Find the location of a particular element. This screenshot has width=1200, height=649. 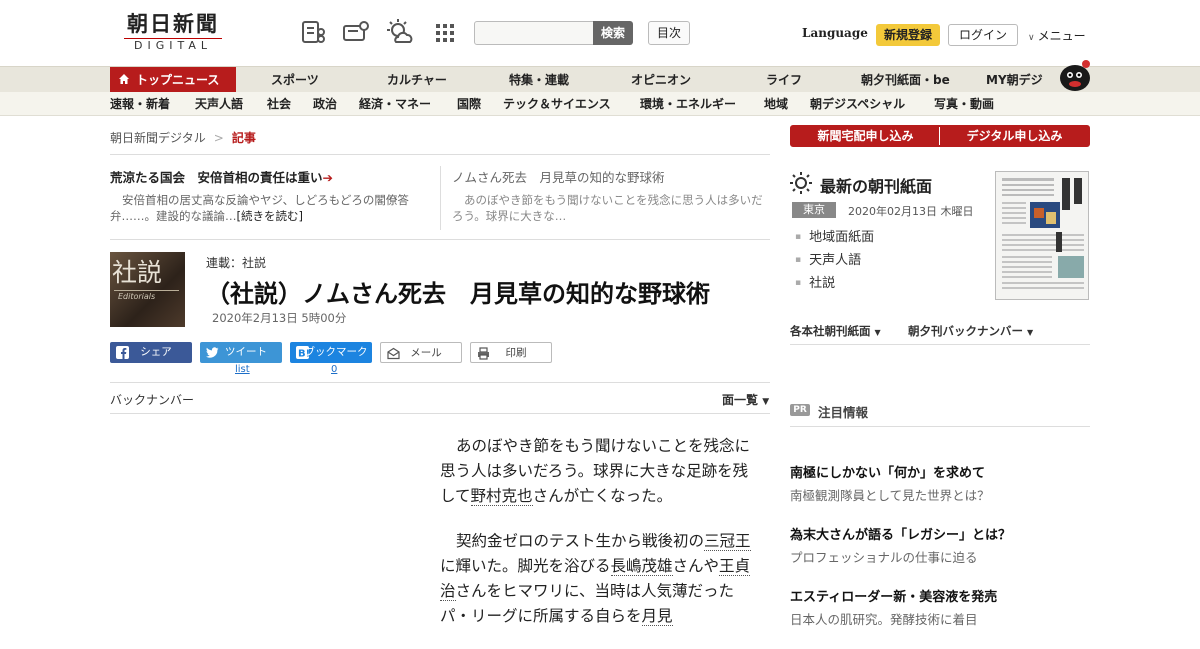

pr-item-subtitle: 南極観測隊員として見た世界とは？ is located at coordinates (890, 495).